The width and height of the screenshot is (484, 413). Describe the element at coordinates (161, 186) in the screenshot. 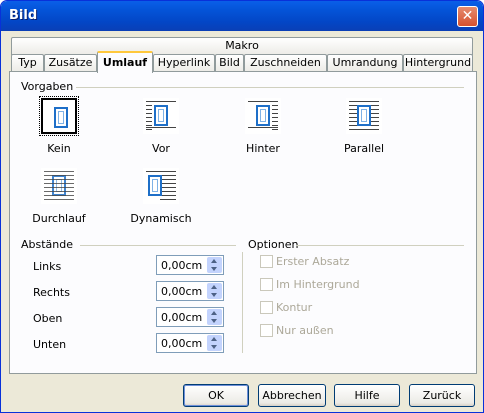

I see `wrap-optimal-icon` at that location.